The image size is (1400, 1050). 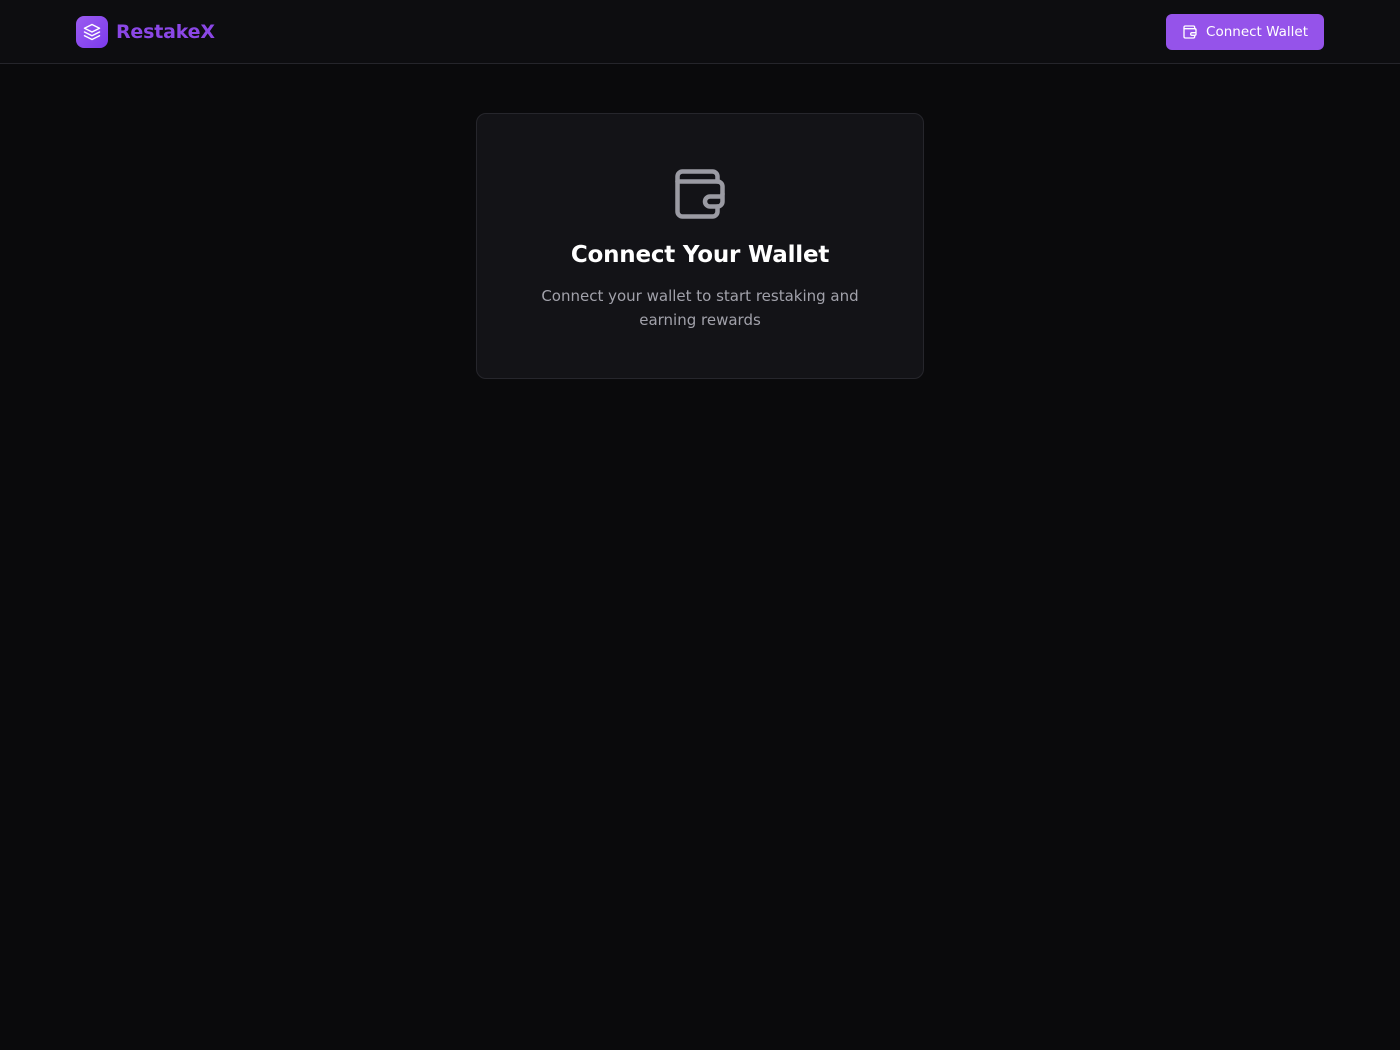 What do you see at coordinates (1257, 32) in the screenshot?
I see `connect-wallet-label: Connect Wallet` at bounding box center [1257, 32].